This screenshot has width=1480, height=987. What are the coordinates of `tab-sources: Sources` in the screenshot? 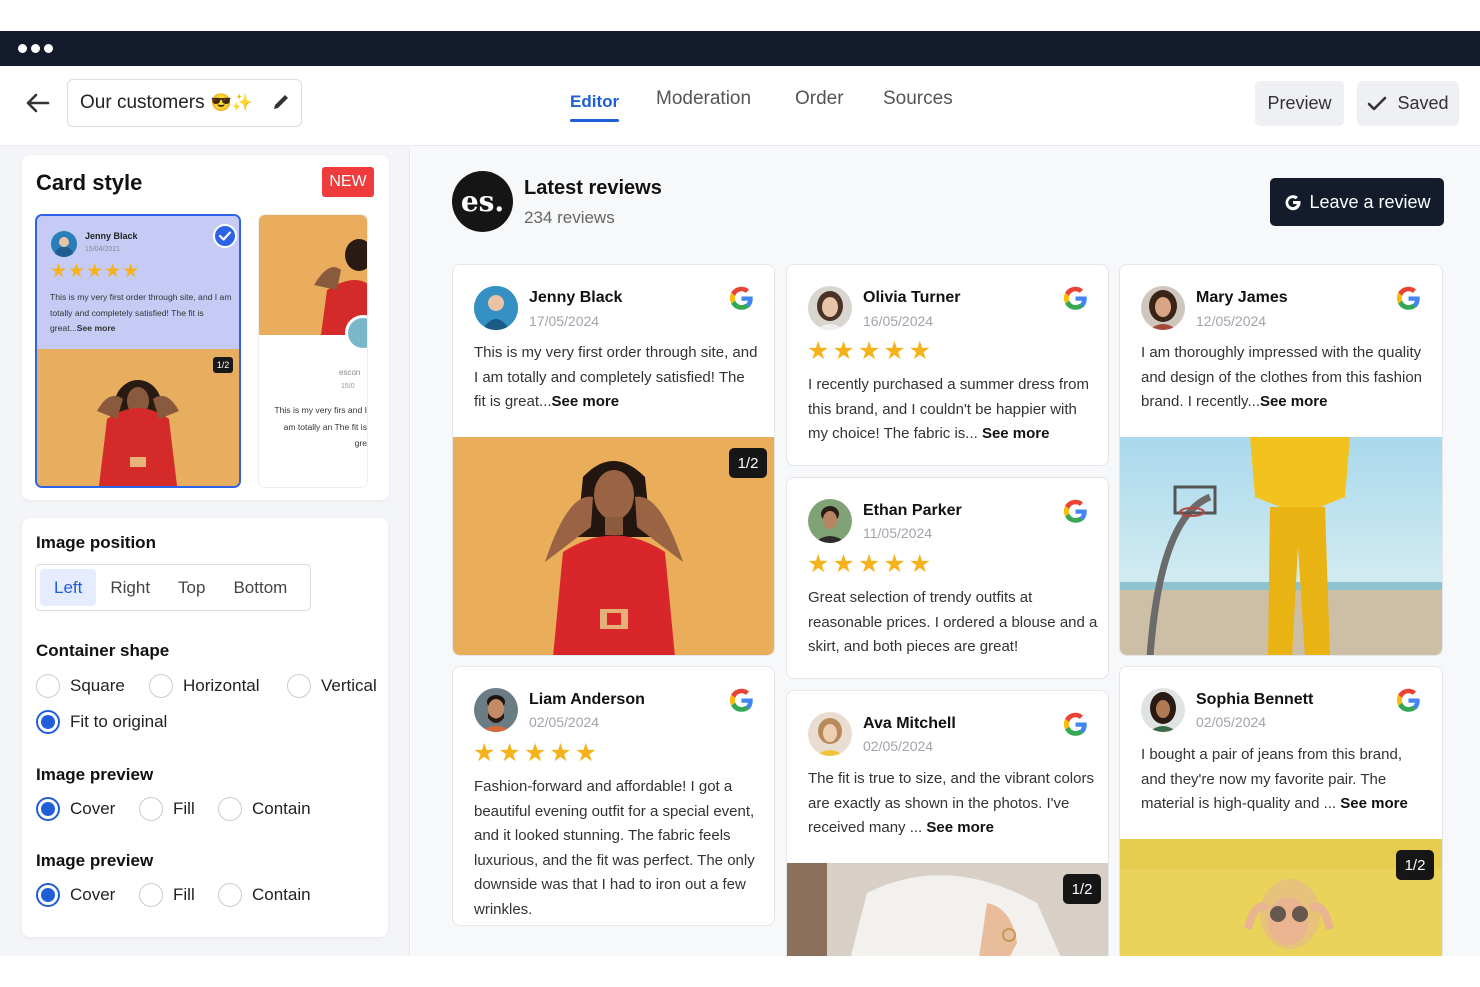 It's located at (918, 99).